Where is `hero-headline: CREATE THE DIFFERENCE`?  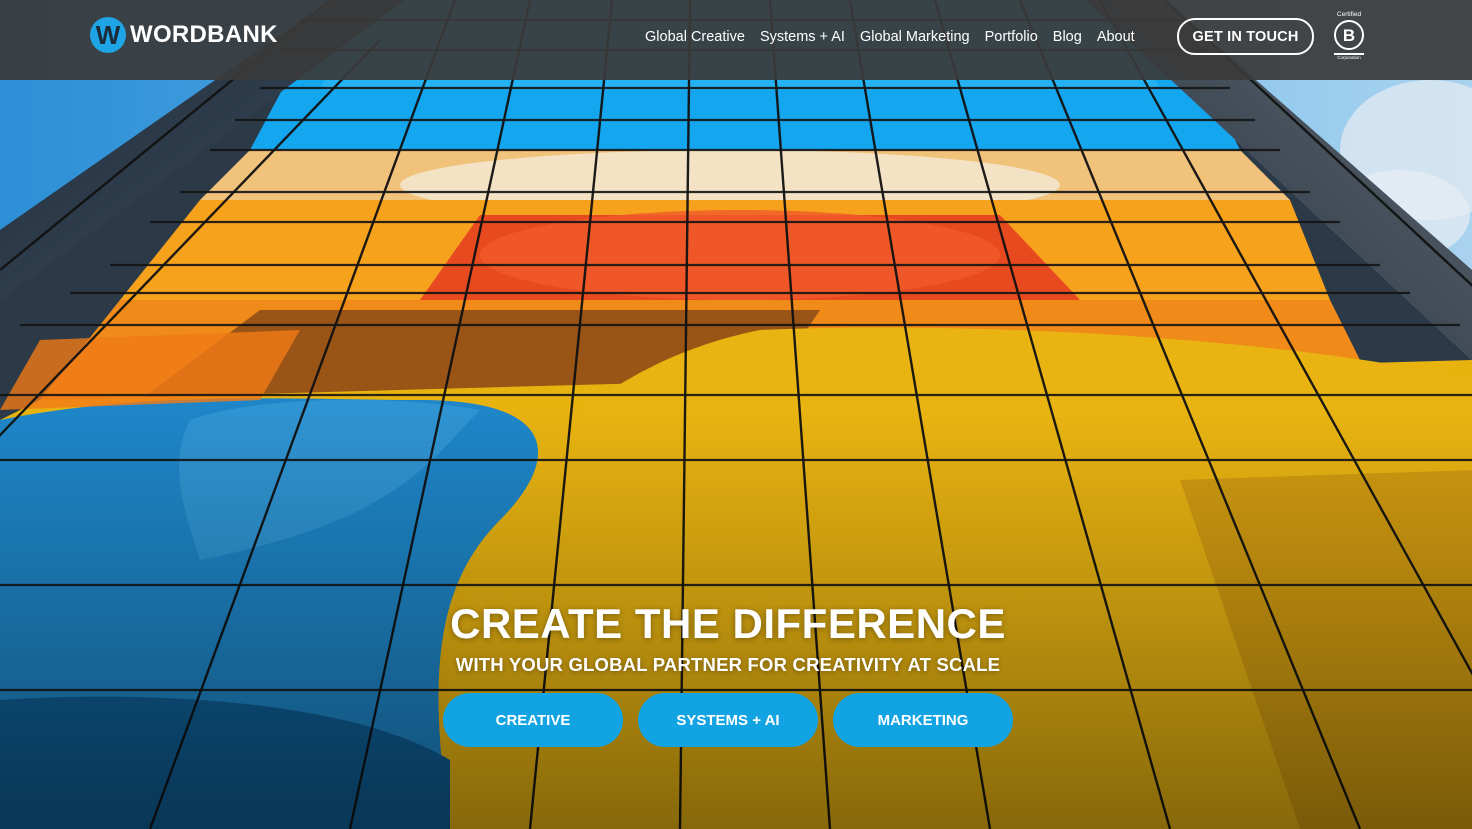 hero-headline: CREATE THE DIFFERENCE is located at coordinates (728, 623).